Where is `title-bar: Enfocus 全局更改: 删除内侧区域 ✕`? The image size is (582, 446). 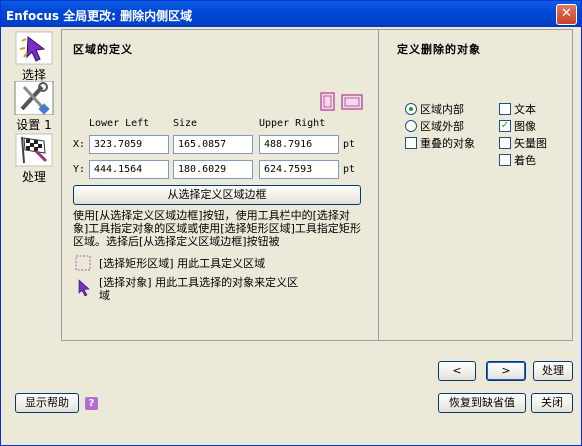 title-bar: Enfocus 全局更改: 删除内侧区域 ✕ is located at coordinates (291, 14).